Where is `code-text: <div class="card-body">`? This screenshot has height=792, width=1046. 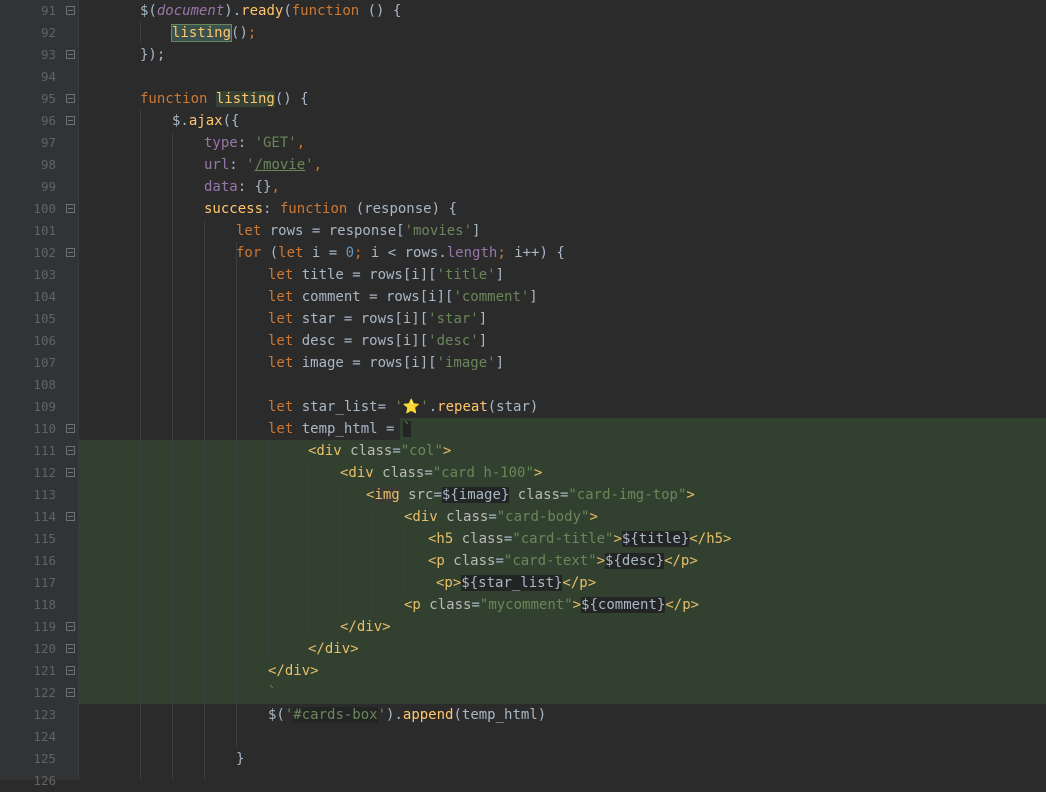 code-text: <div class="card-body"> is located at coordinates (562, 517).